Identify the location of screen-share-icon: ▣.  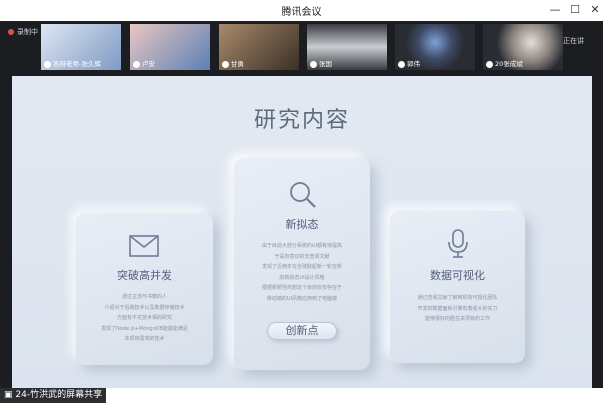
(8, 395).